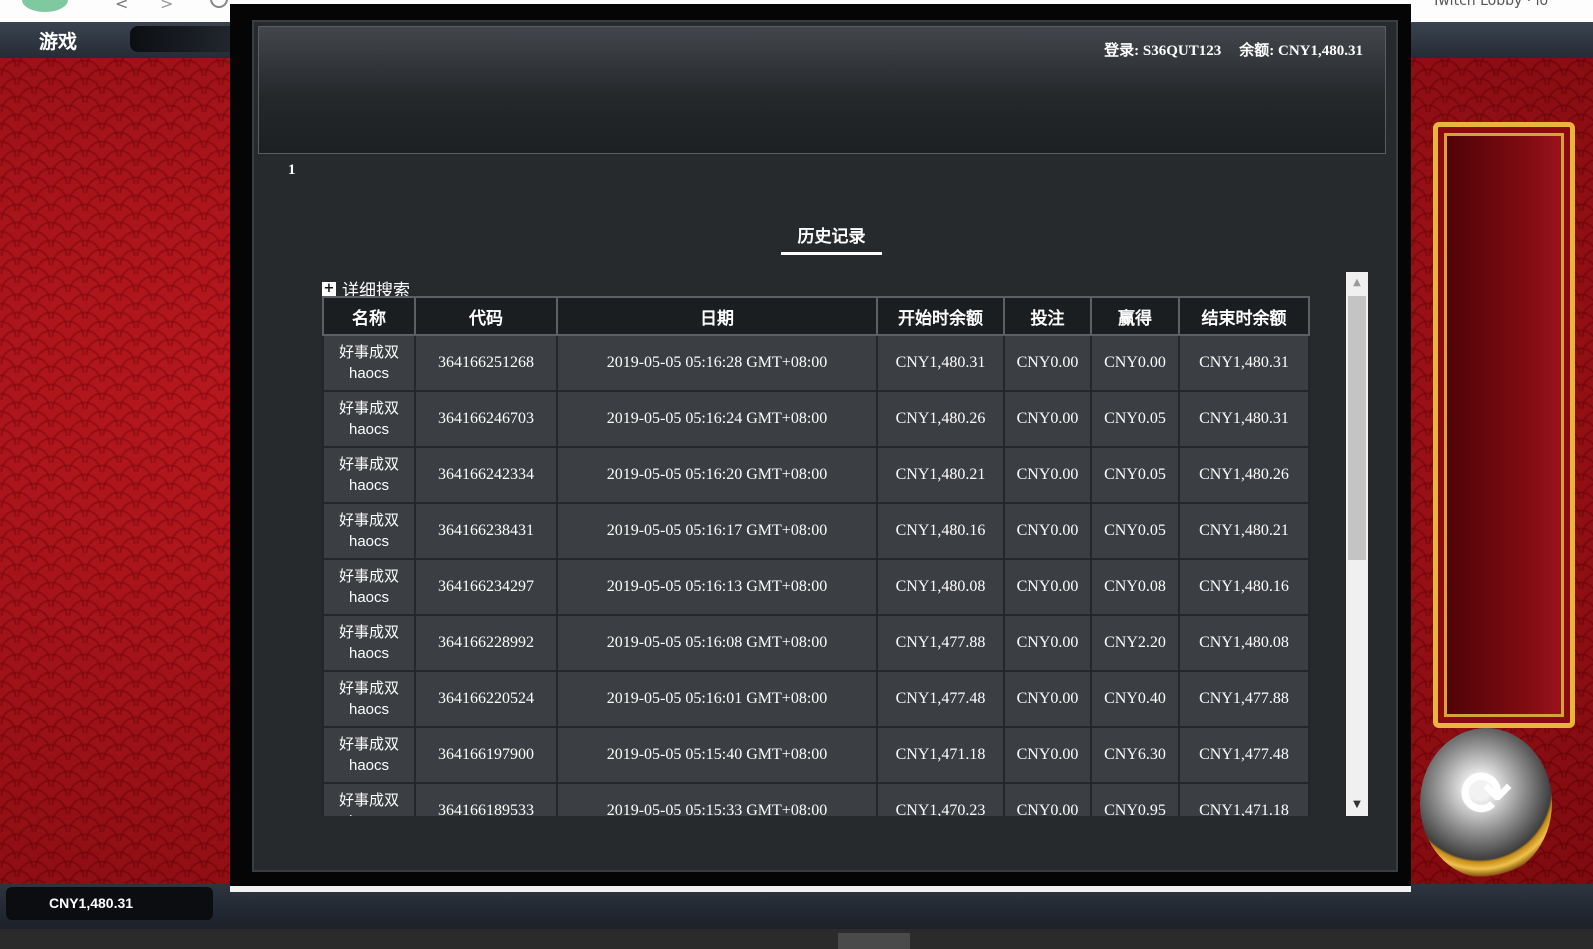  I want to click on table-scrollbar: ▲ ▼, so click(1357, 544).